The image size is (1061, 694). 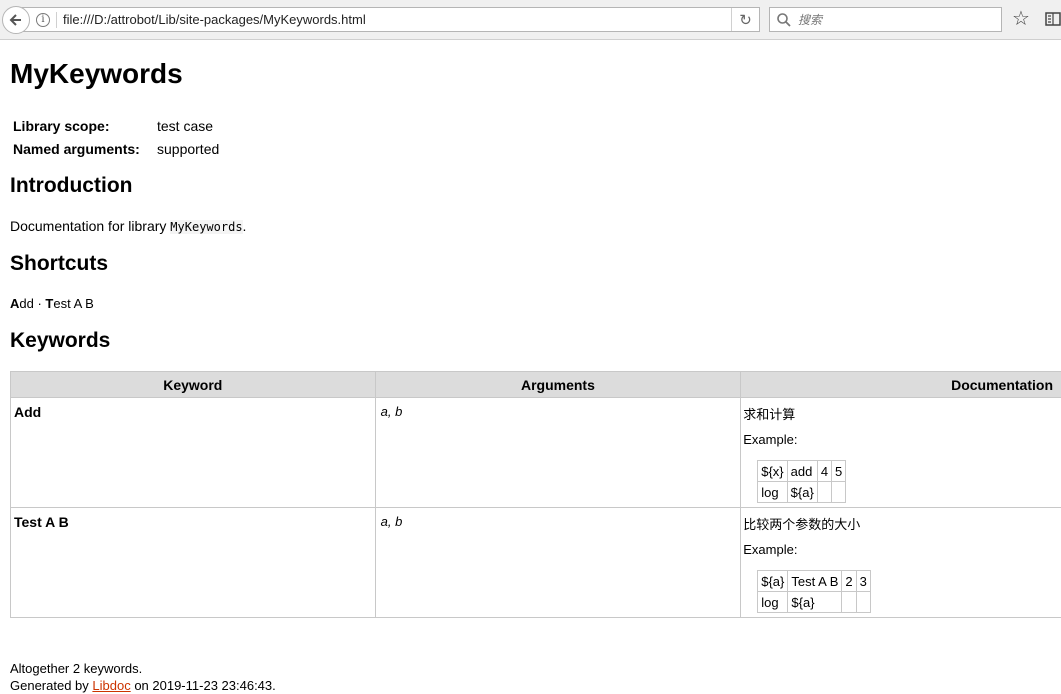 I want to click on table-header-row: Keyword Arguments Documentation, so click(x=536, y=385).